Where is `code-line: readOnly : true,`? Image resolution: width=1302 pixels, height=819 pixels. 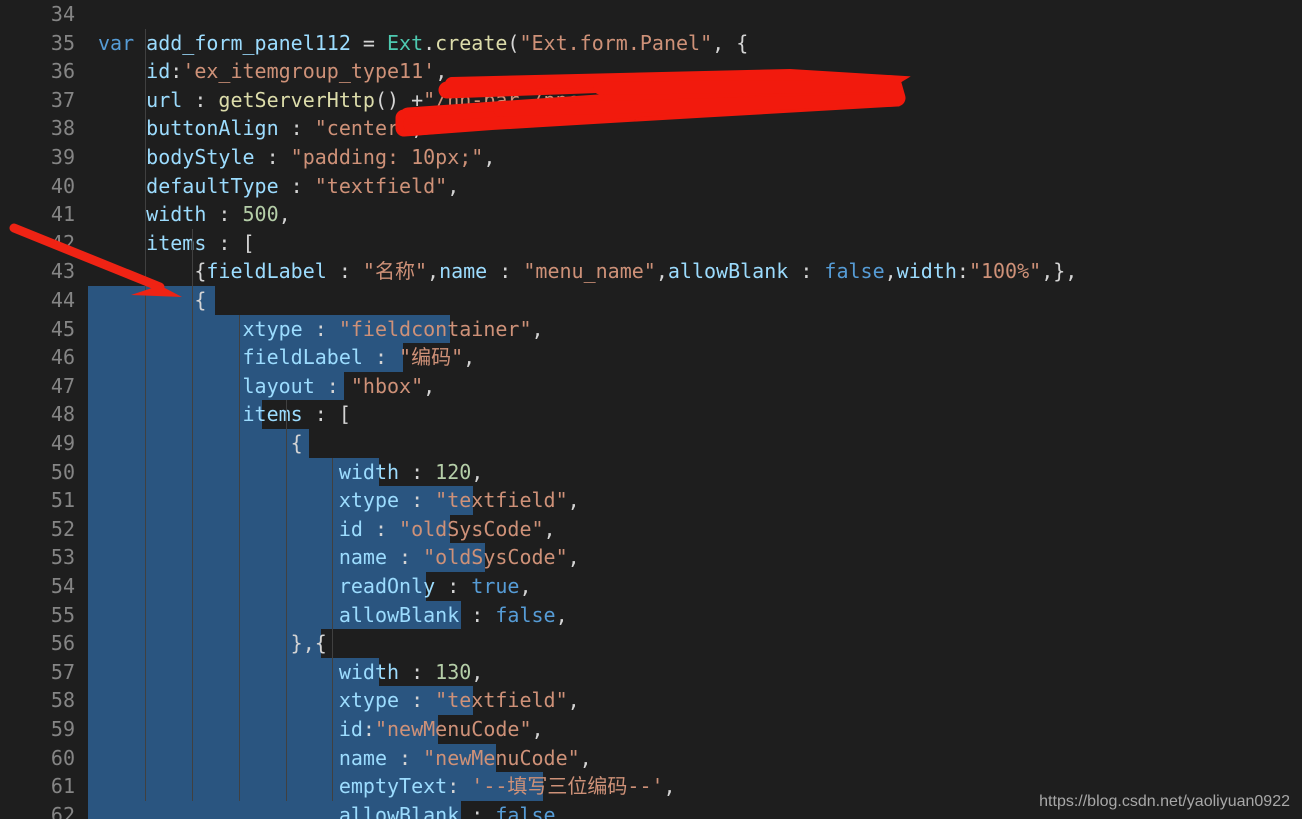 code-line: readOnly : true, is located at coordinates (695, 586).